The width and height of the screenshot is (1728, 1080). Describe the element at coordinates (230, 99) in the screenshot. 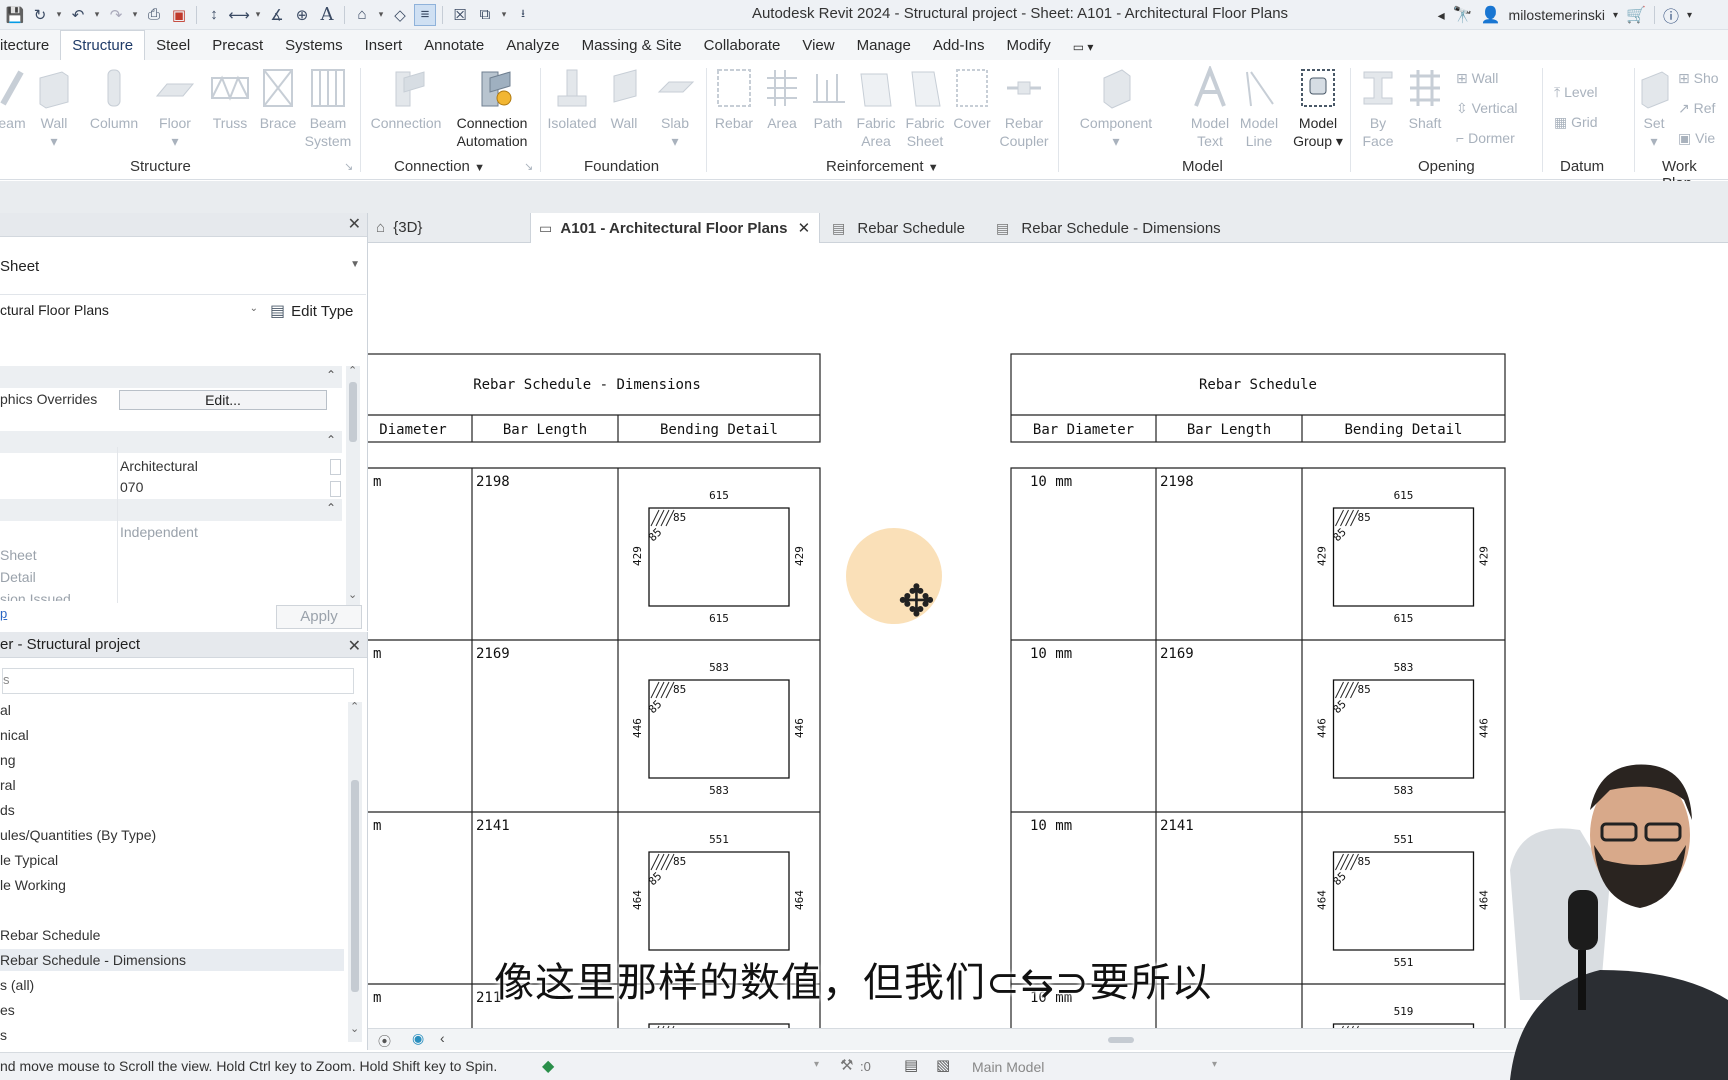

I see `truss-tool: Truss` at that location.